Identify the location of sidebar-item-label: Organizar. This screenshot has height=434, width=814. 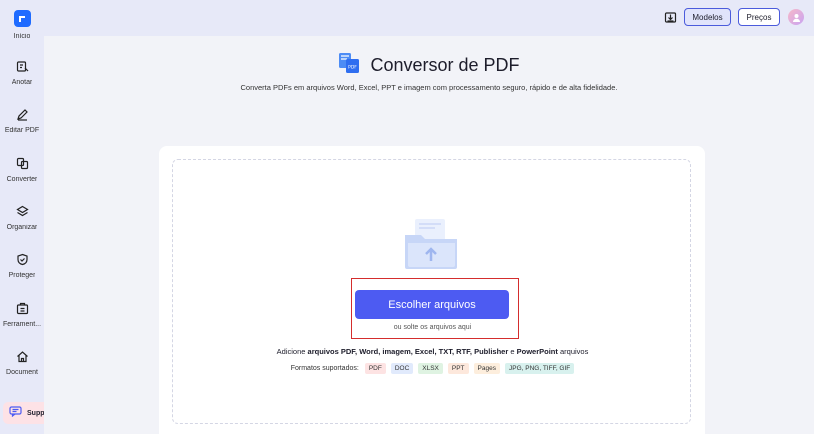
(22, 227).